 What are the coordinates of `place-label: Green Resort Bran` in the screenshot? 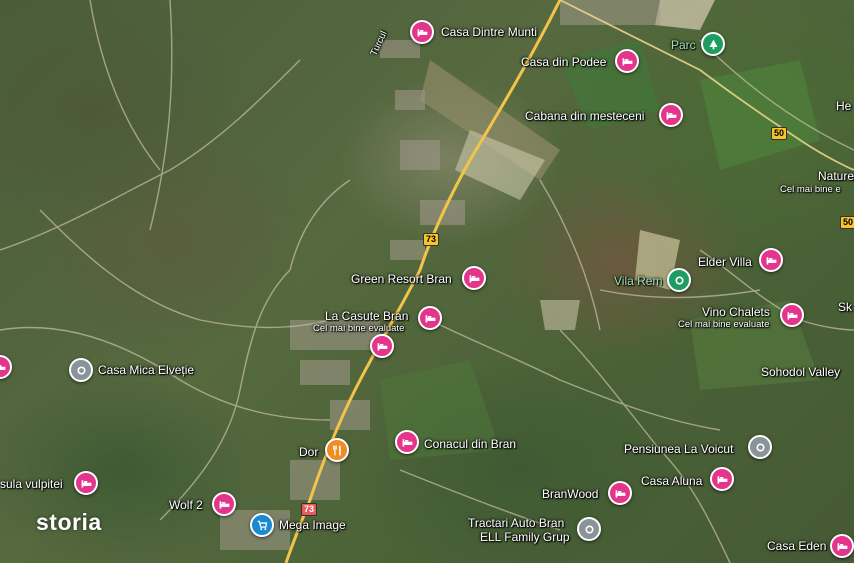 It's located at (401, 279).